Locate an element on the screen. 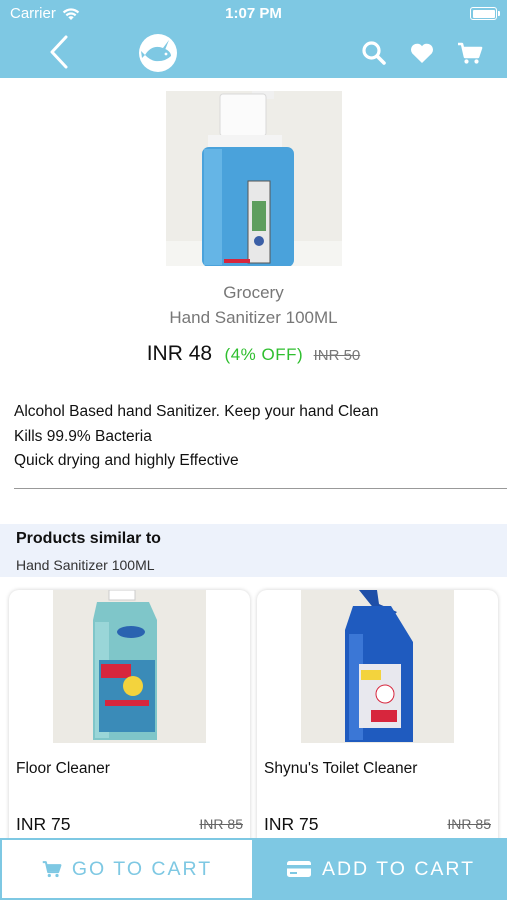 The height and width of the screenshot is (900, 507). product-price: INR 48 is located at coordinates (179, 353).